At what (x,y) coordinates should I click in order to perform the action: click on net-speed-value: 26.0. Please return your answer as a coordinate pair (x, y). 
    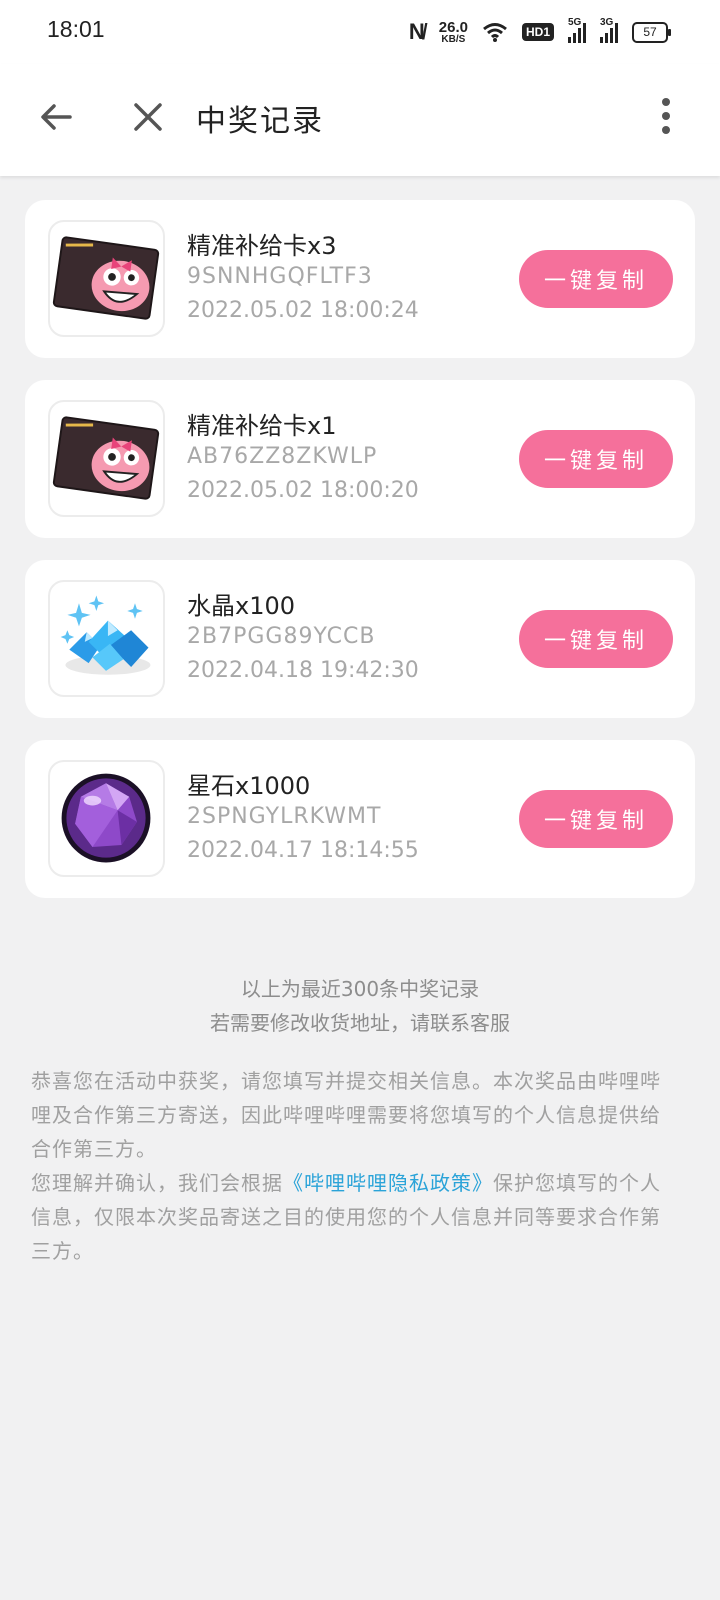
    Looking at the image, I should click on (453, 27).